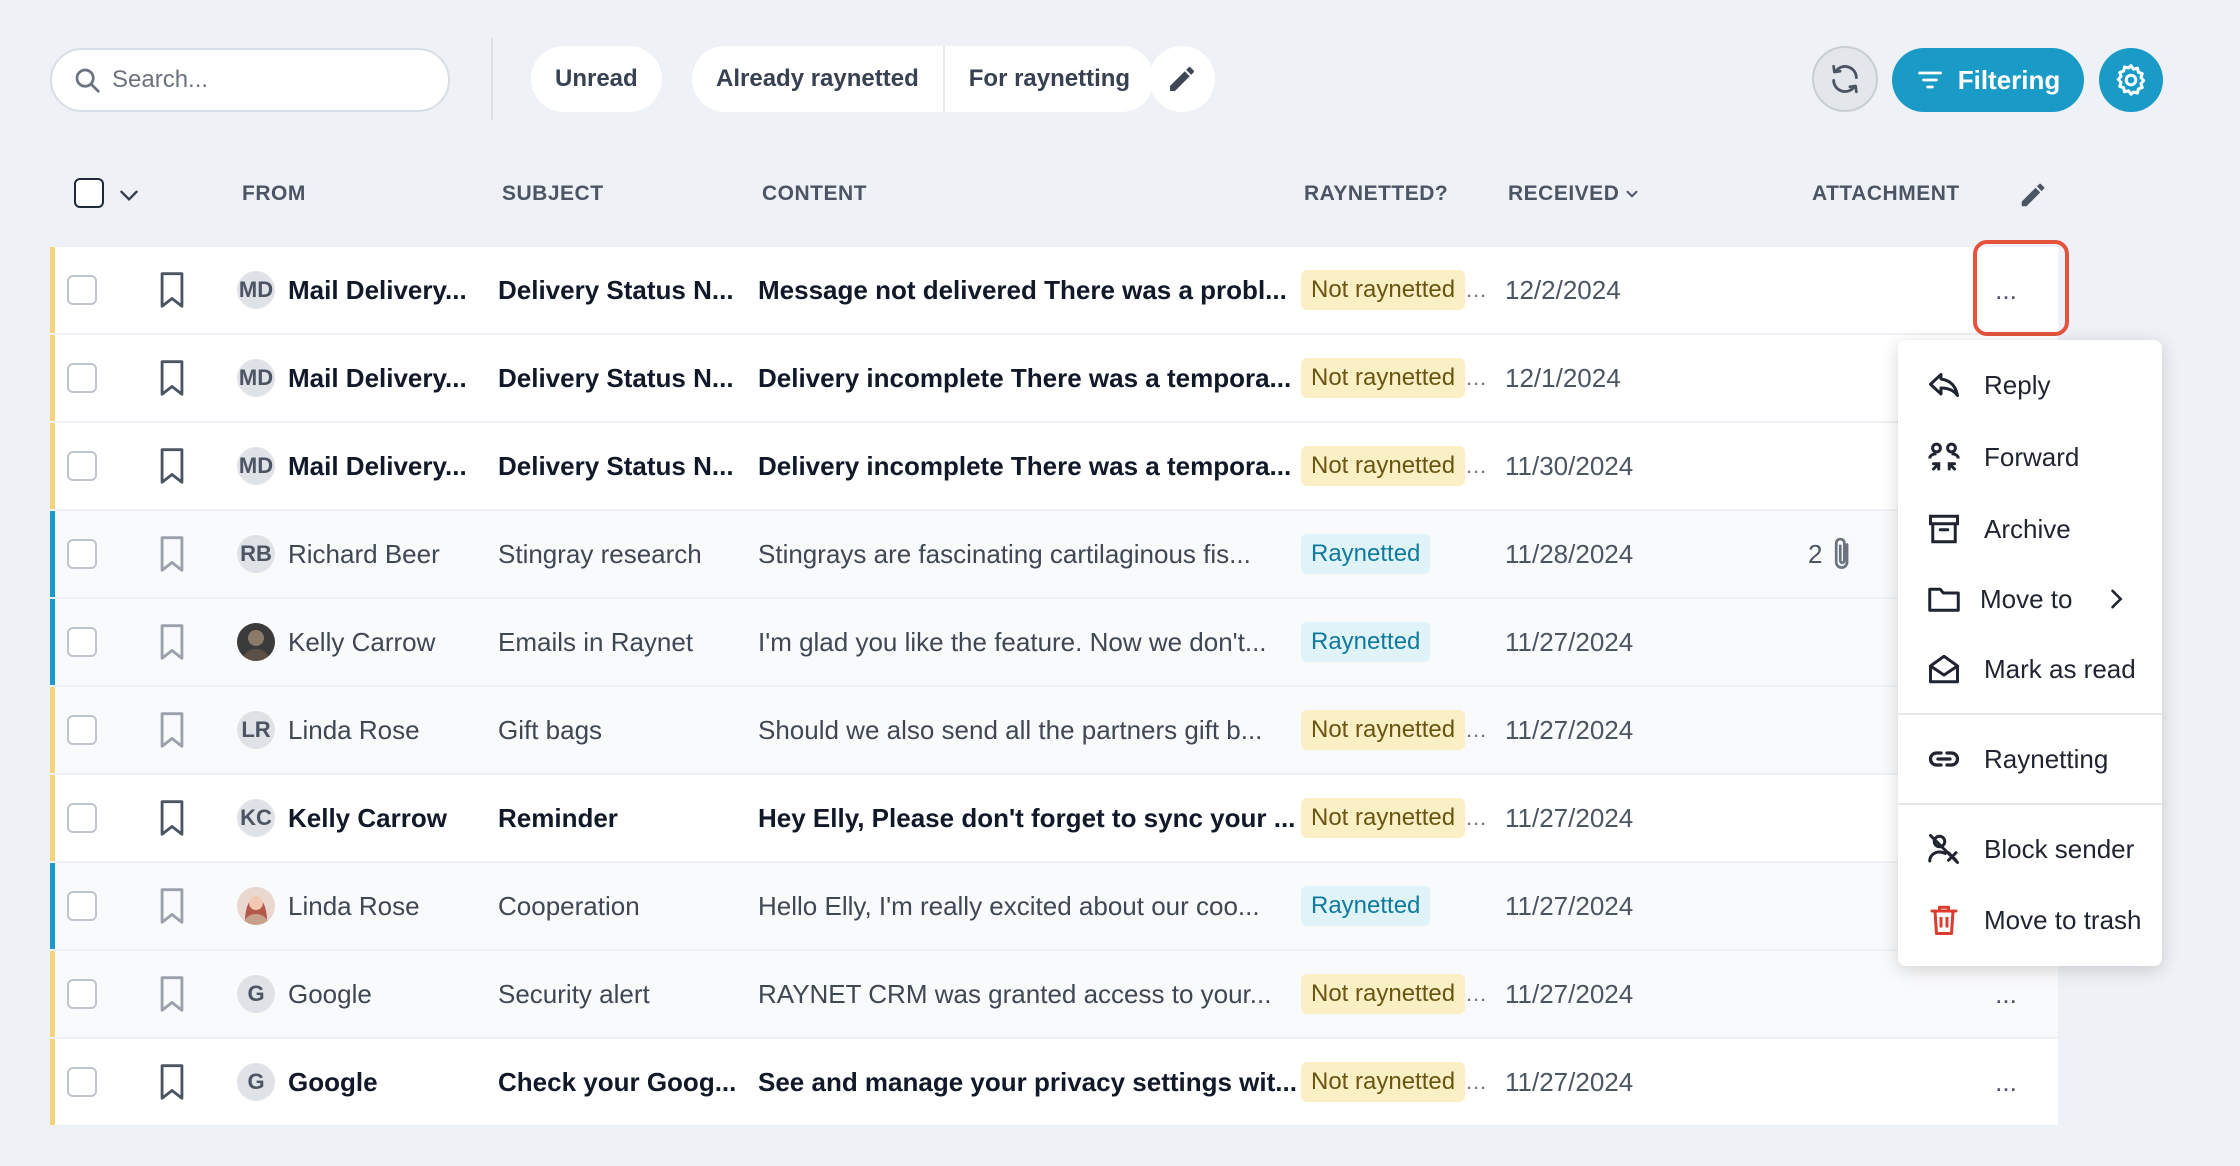  What do you see at coordinates (574, 993) in the screenshot?
I see `subject-text: Security alert` at bounding box center [574, 993].